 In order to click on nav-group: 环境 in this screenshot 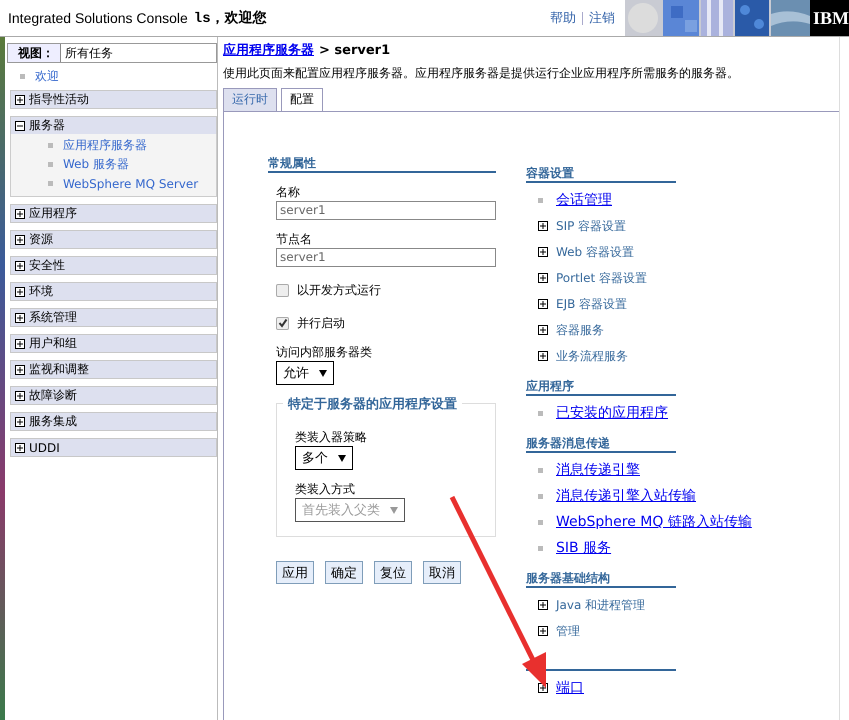, I will do `click(113, 291)`.